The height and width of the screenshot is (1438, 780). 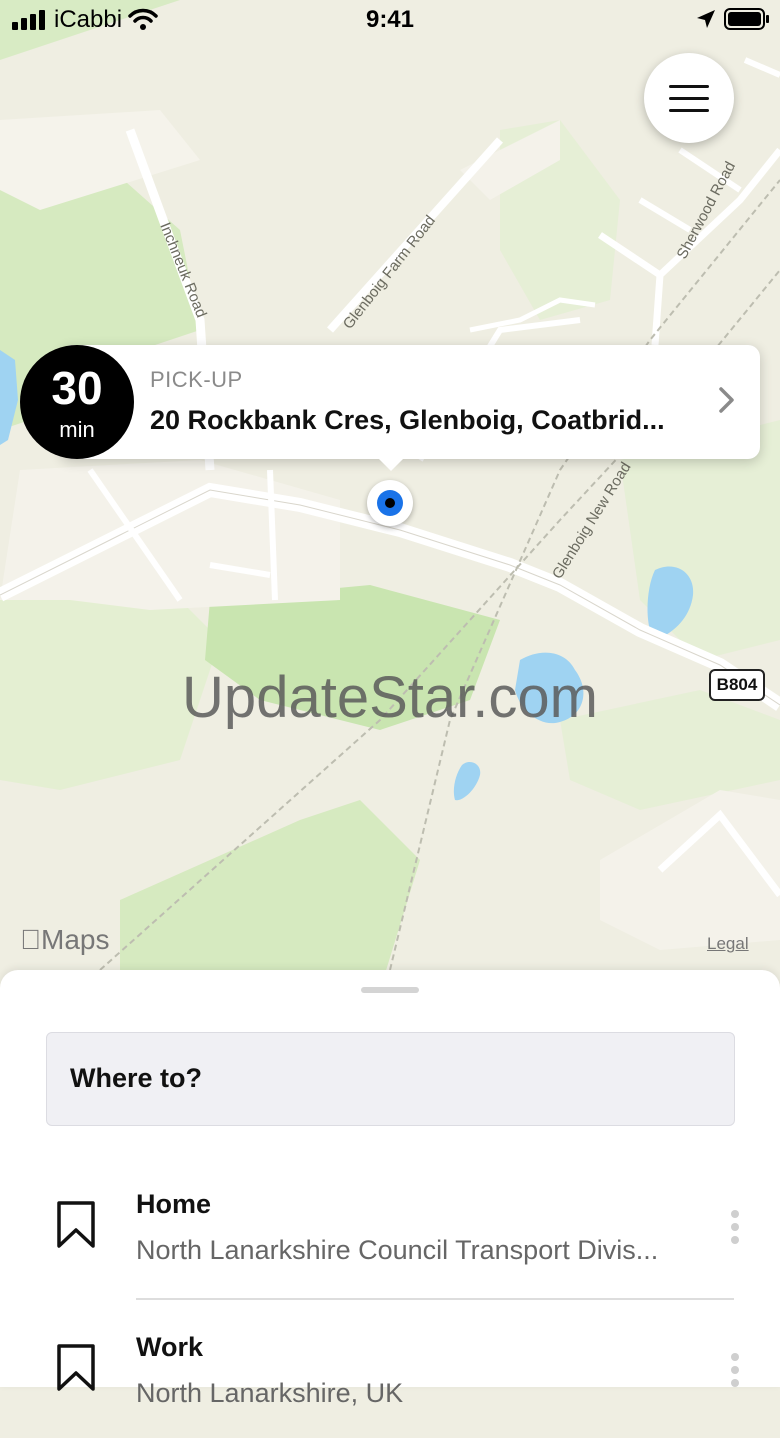 I want to click on status-bar: iCabbi 9:41, so click(x=390, y=20).